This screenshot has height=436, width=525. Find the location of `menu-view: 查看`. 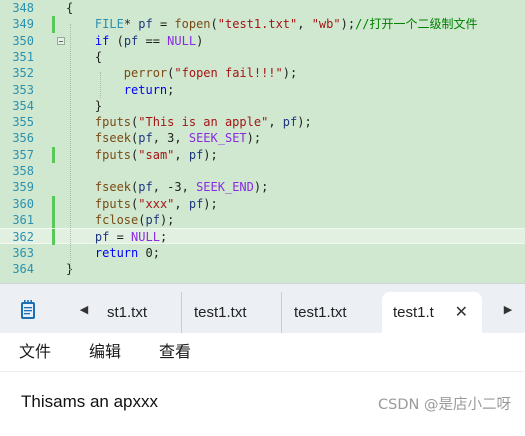

menu-view: 查看 is located at coordinates (175, 352).